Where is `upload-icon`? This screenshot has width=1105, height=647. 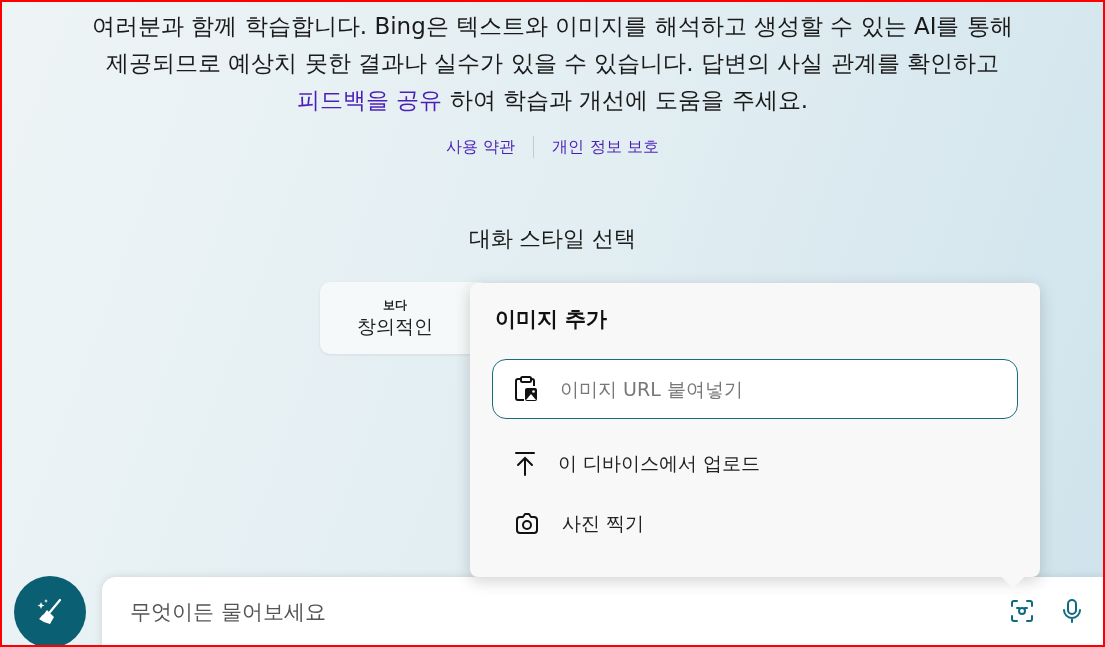
upload-icon is located at coordinates (525, 464).